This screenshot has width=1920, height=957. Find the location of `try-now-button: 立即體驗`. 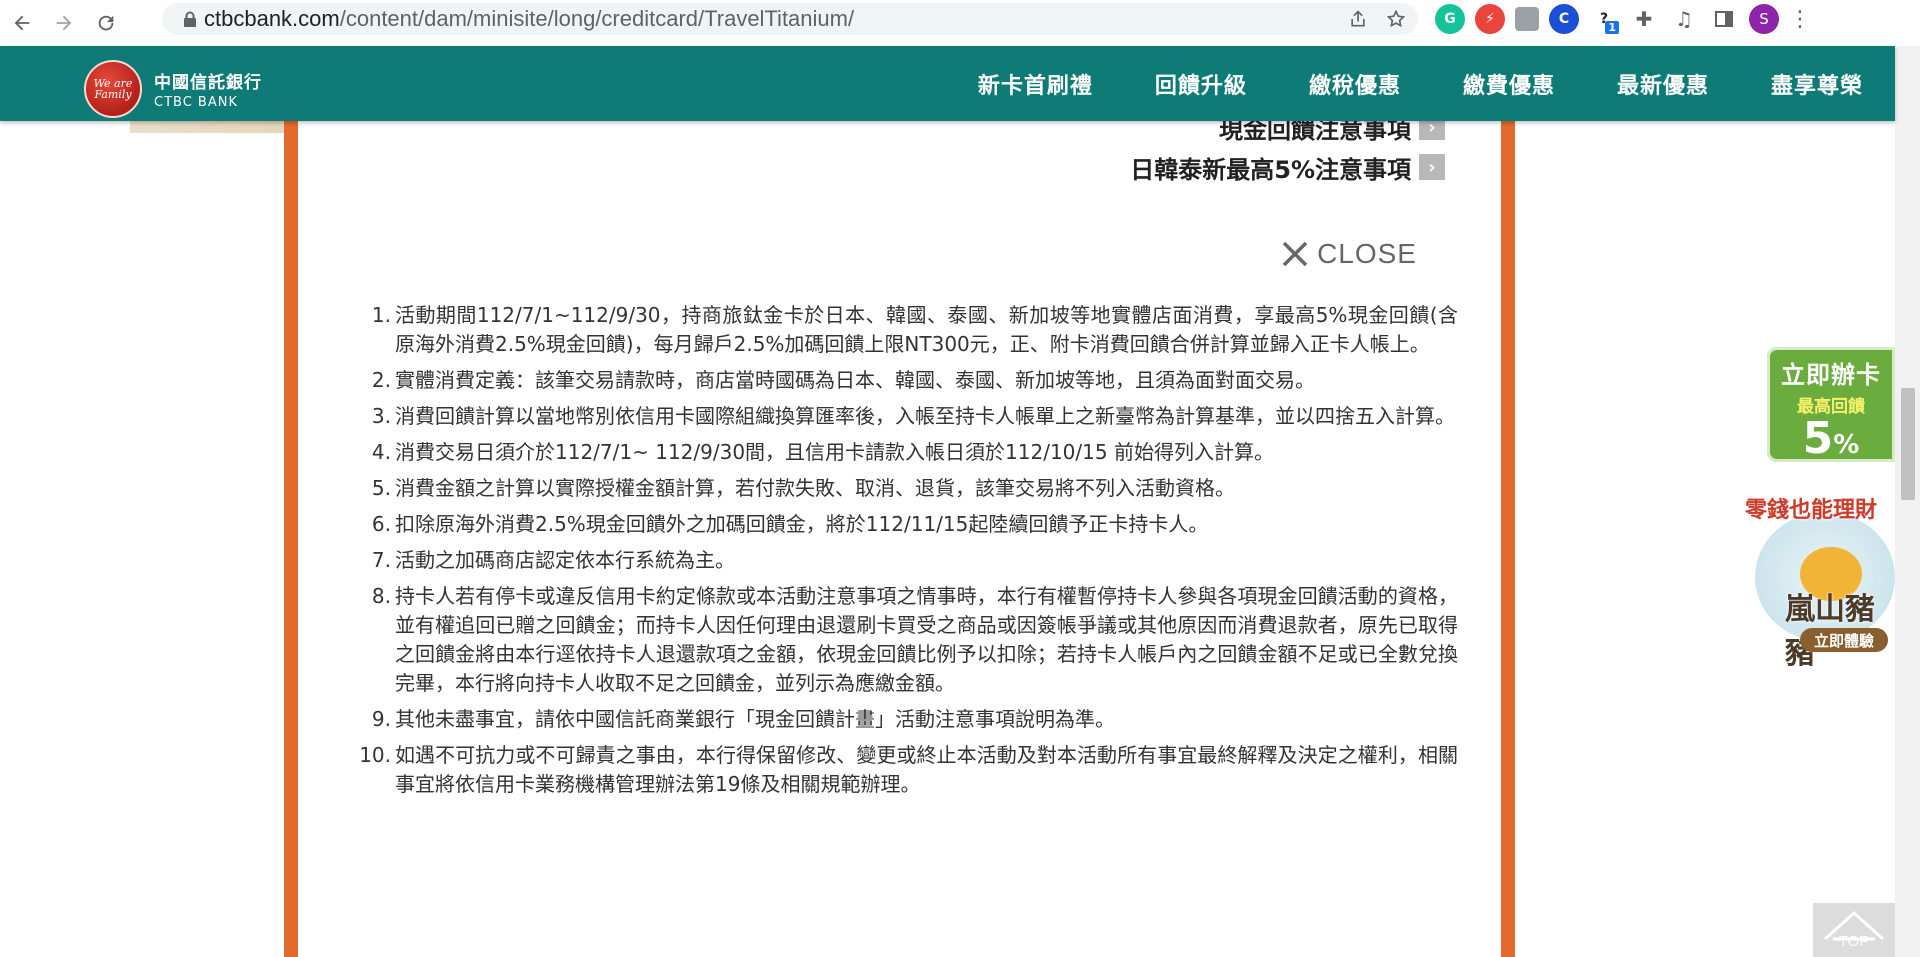

try-now-button: 立即體驗 is located at coordinates (1844, 640).